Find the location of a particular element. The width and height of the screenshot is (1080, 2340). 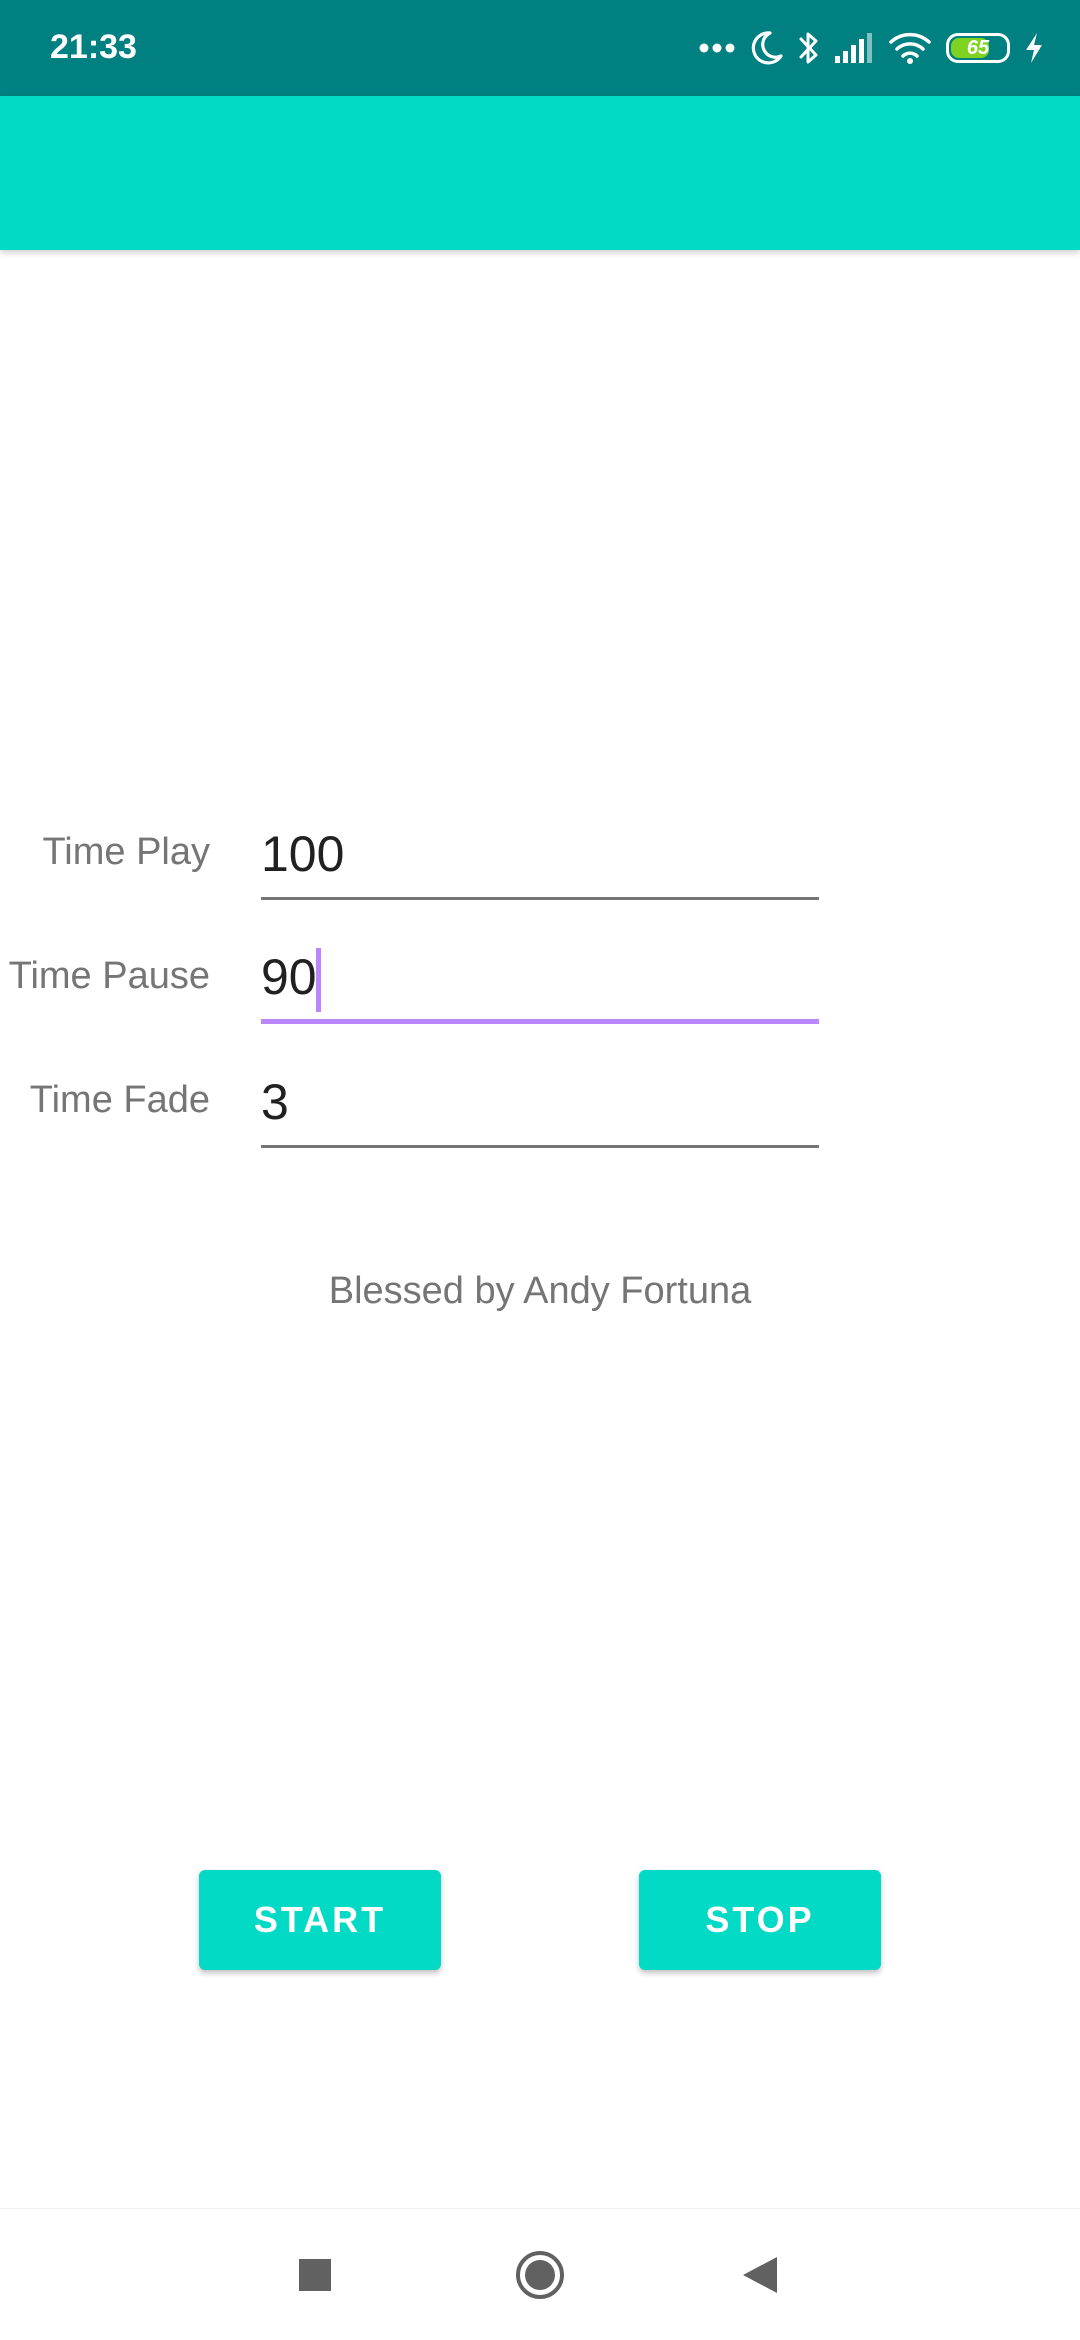

home-circle-icon is located at coordinates (540, 2275).